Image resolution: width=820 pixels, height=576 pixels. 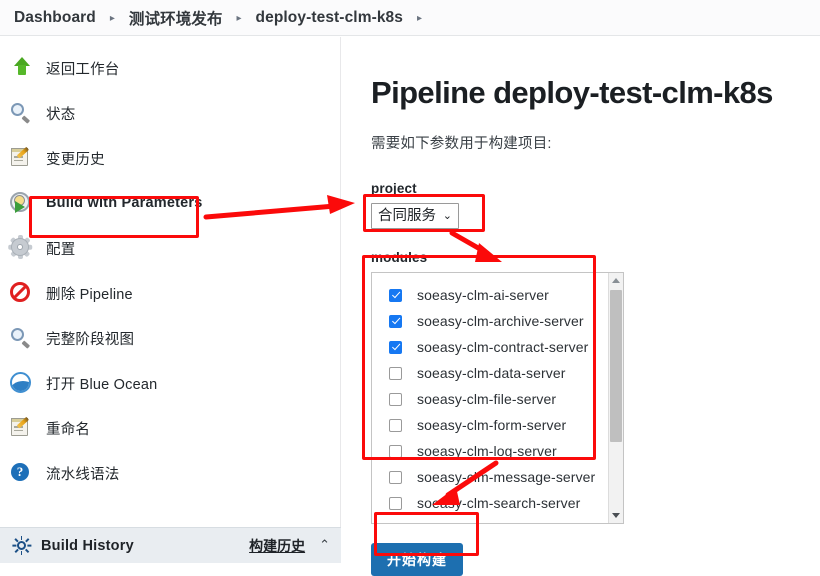 I want to click on sidebar-item-label: 完整阶段视图, so click(x=90, y=339).